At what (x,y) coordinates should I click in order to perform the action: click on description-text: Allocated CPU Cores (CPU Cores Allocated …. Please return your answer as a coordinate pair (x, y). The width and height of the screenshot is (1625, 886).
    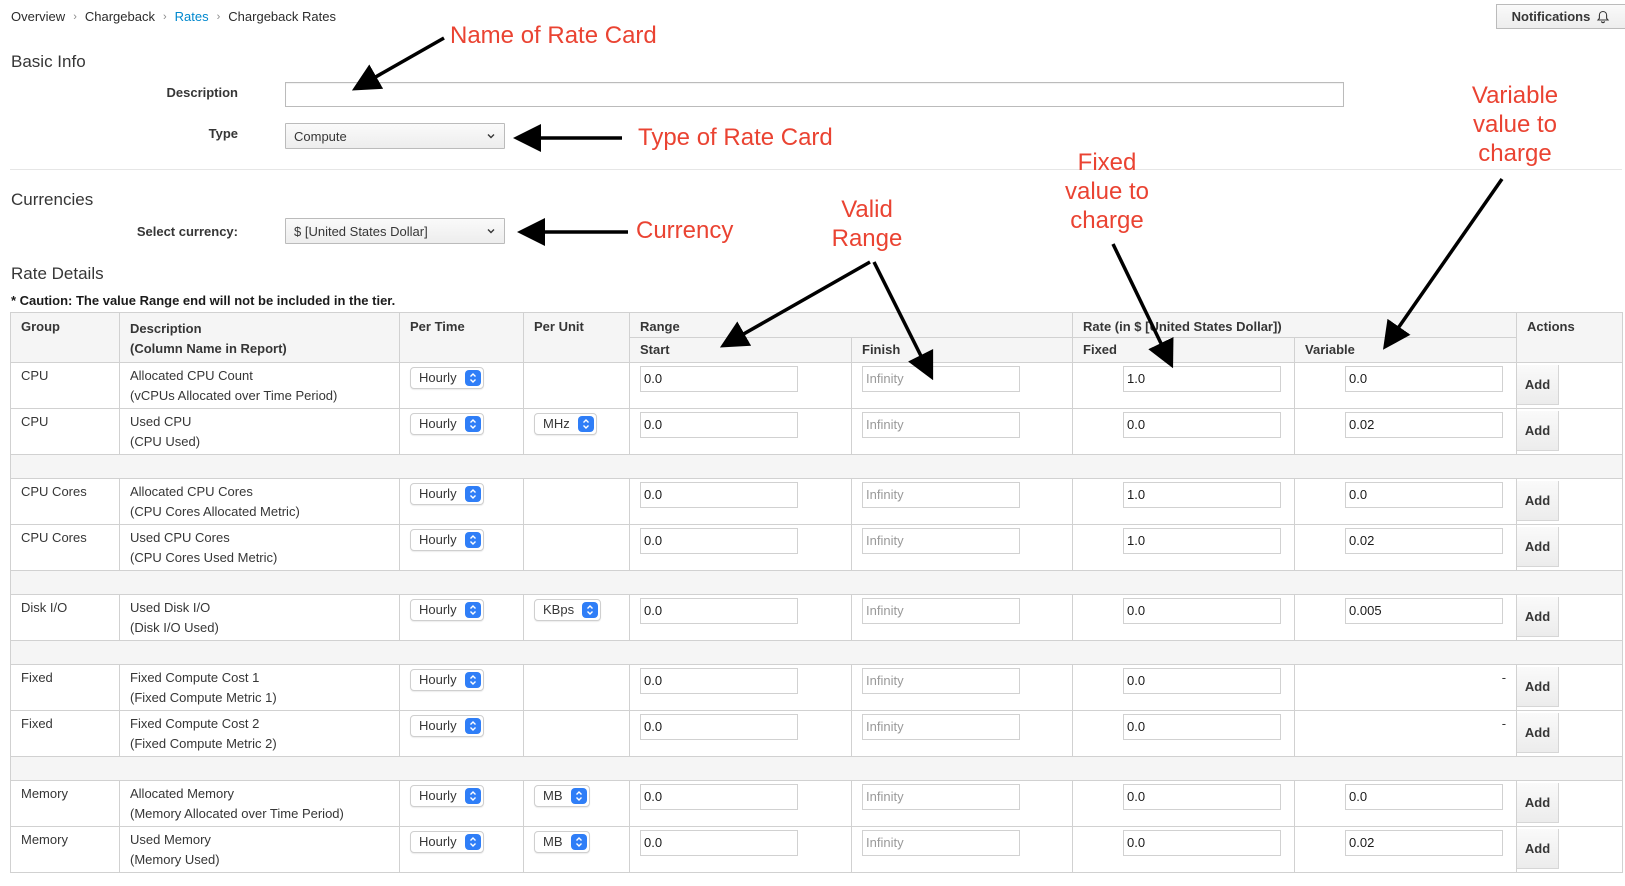
    Looking at the image, I should click on (259, 500).